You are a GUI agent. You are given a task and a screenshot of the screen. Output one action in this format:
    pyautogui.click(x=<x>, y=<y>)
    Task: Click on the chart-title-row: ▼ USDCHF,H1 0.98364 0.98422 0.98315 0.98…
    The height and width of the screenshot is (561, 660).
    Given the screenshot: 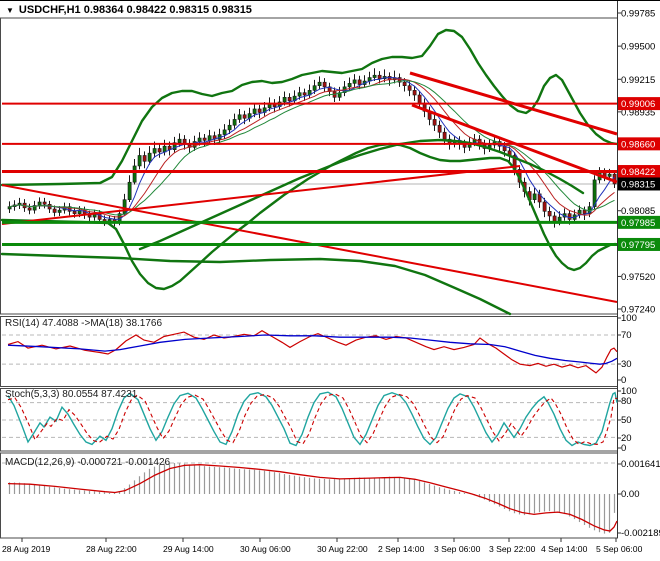 What is the action you would take?
    pyautogui.click(x=129, y=10)
    